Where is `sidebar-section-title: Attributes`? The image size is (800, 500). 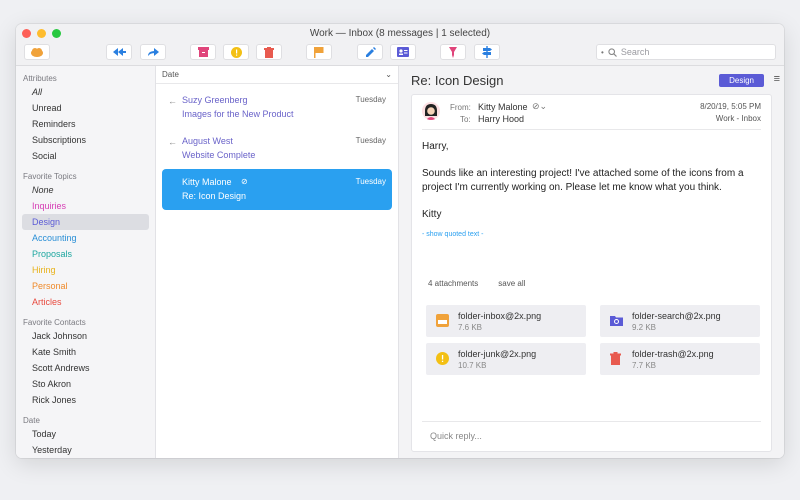
sidebar-section-title: Attributes is located at coordinates (40, 78).